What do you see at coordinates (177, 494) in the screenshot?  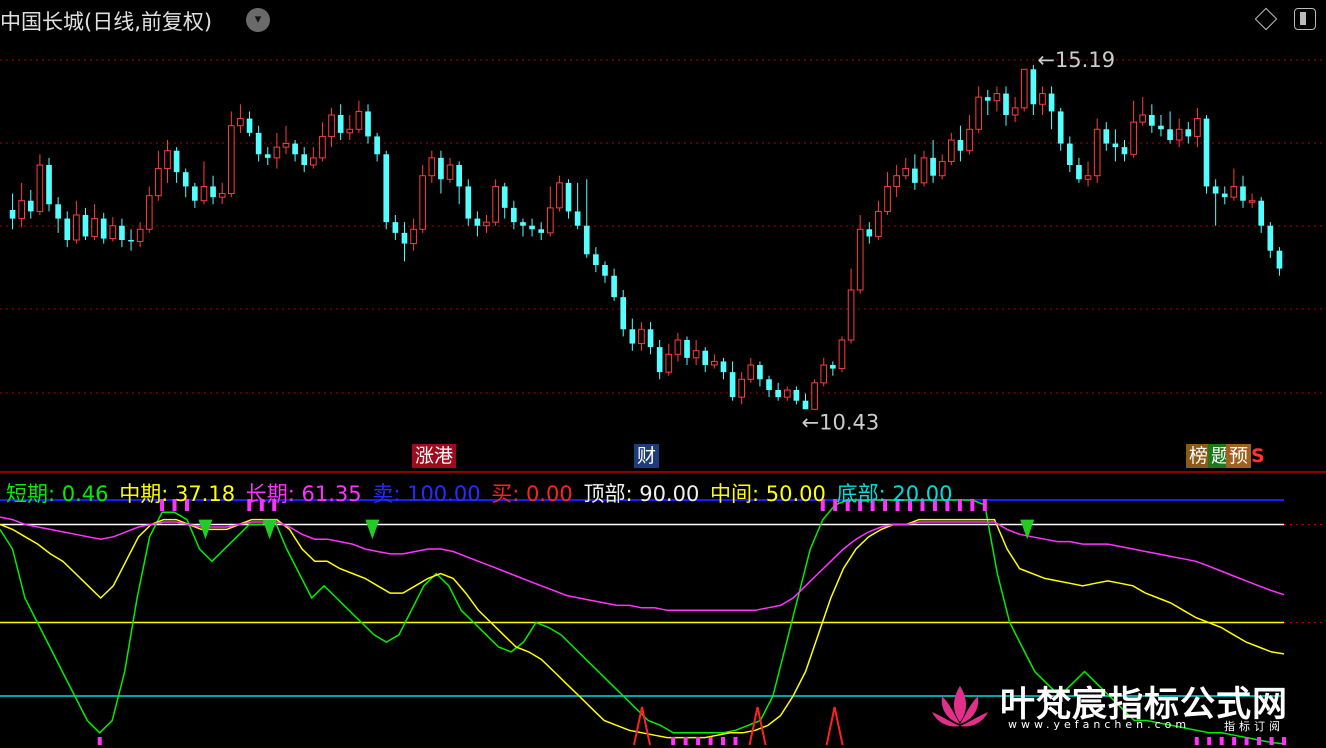 I see `legend-mid: 中期: 37.18` at bounding box center [177, 494].